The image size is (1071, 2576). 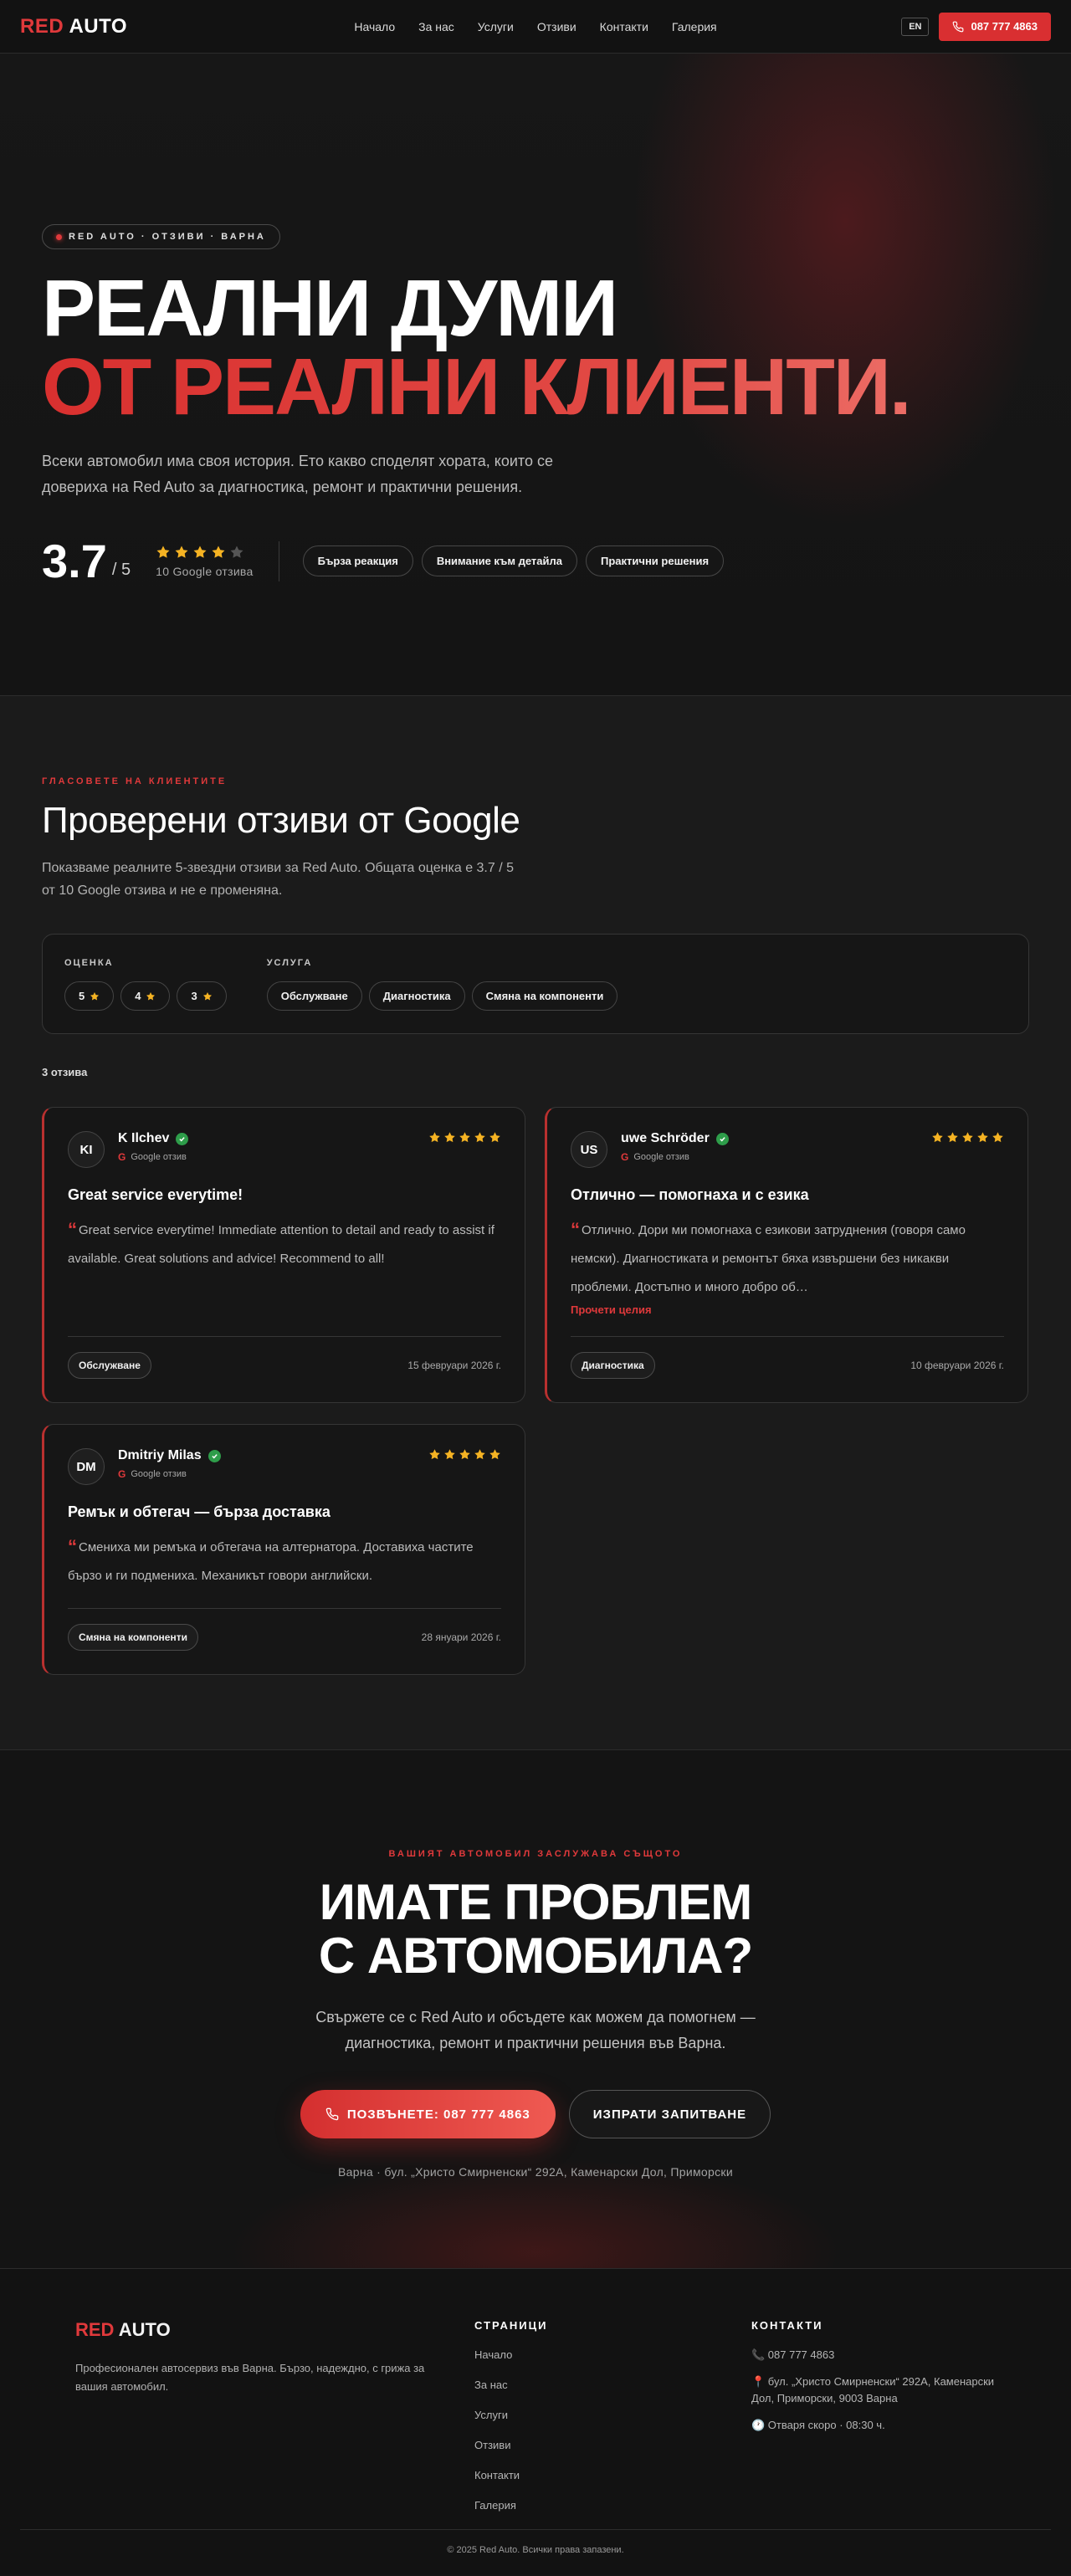 What do you see at coordinates (205, 562) in the screenshot?
I see `rating-stars-block: 10 Google отзива` at bounding box center [205, 562].